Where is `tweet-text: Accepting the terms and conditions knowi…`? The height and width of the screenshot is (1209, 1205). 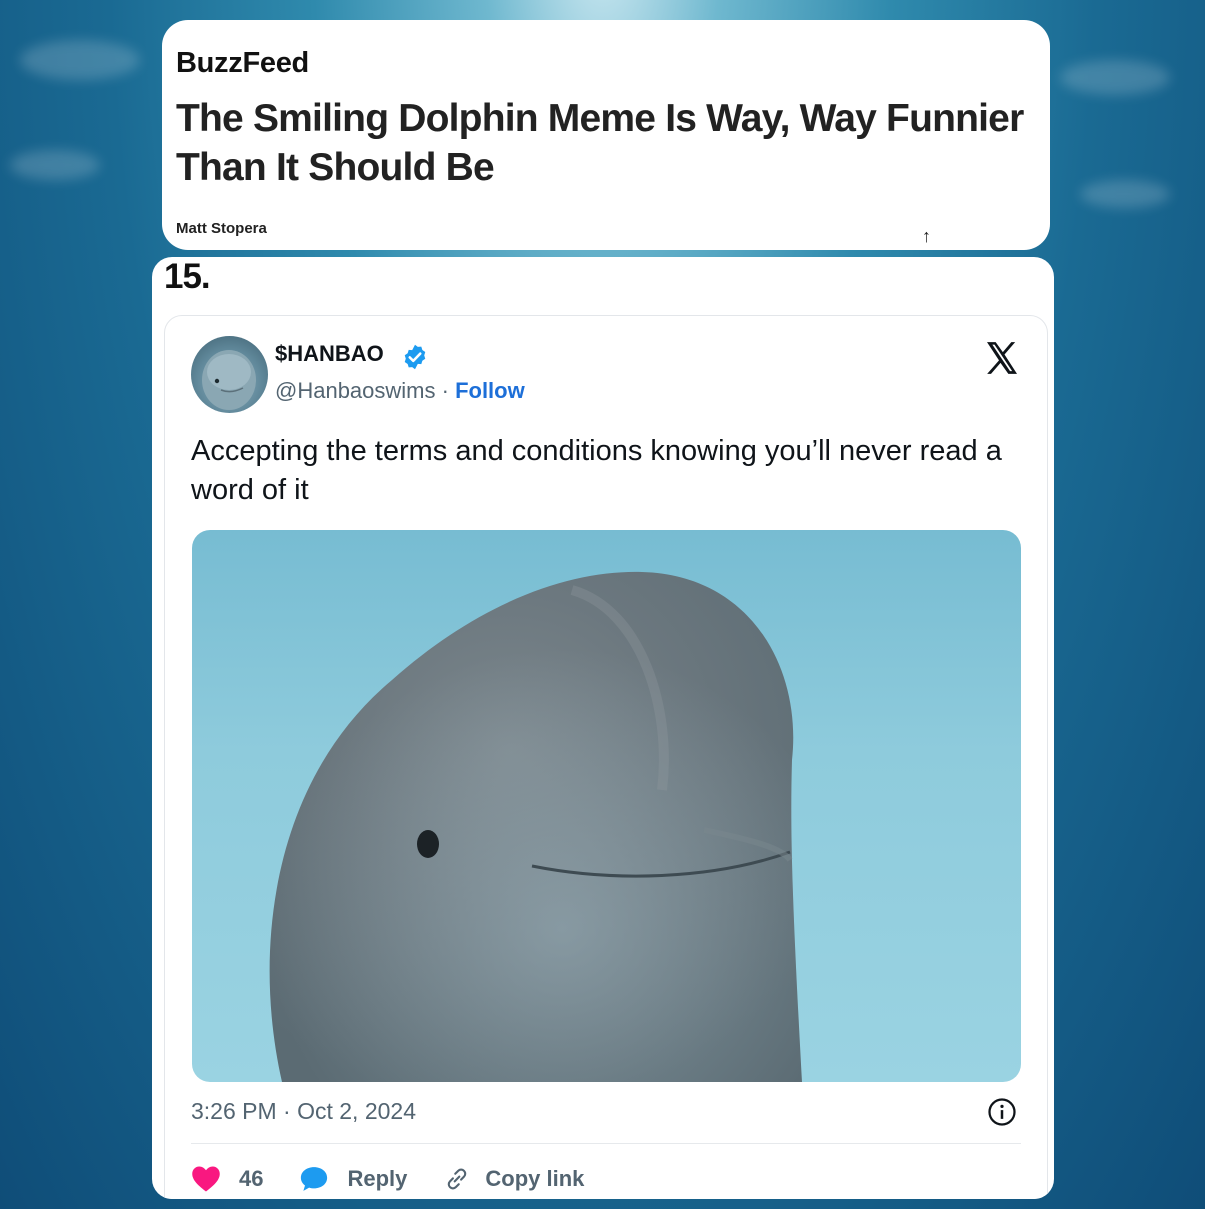
tweet-text: Accepting the terms and conditions knowi… is located at coordinates (596, 470).